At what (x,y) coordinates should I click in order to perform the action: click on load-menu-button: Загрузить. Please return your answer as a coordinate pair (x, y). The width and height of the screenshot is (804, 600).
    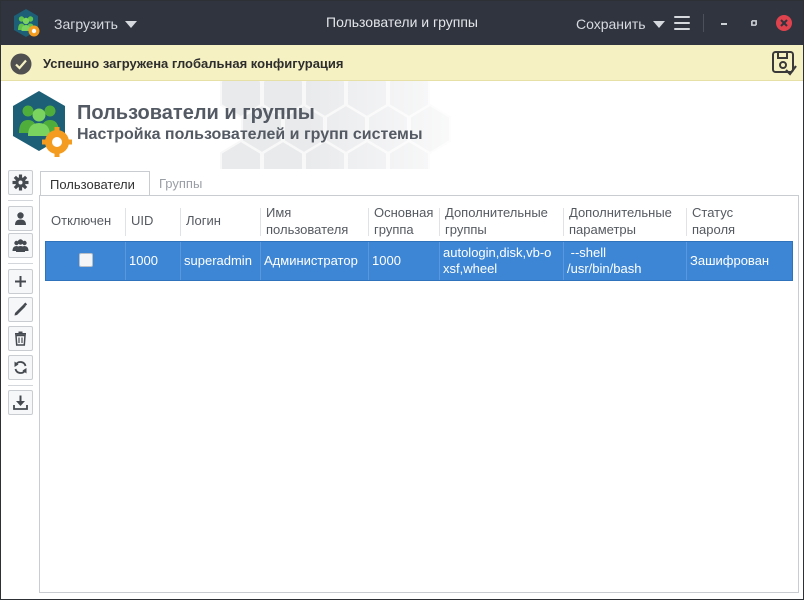
    Looking at the image, I should click on (95, 24).